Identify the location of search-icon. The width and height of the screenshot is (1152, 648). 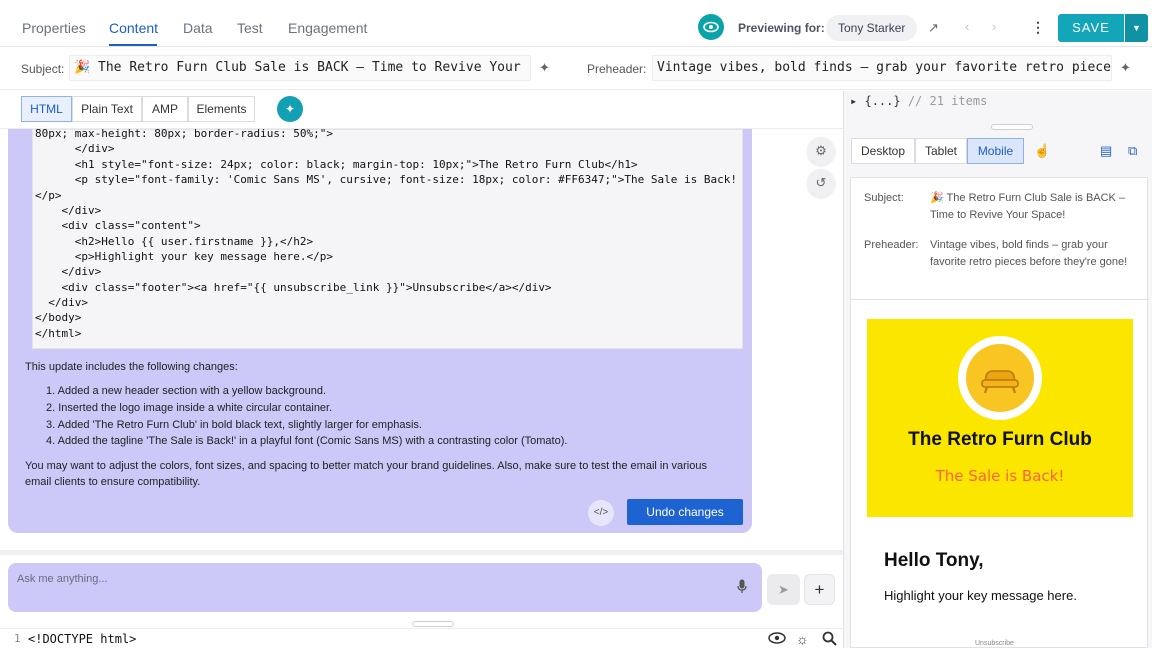
(829, 639).